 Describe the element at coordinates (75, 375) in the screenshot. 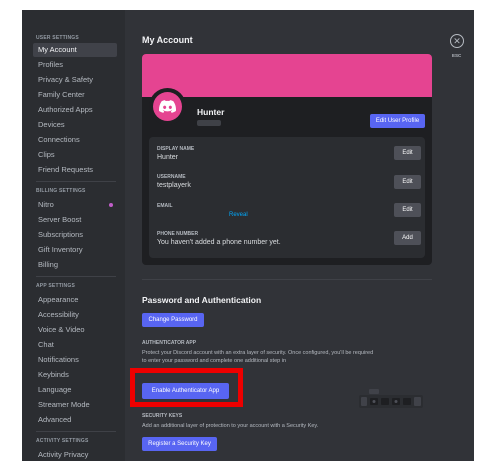

I see `sidebar-item-keybinds: Keybinds` at that location.